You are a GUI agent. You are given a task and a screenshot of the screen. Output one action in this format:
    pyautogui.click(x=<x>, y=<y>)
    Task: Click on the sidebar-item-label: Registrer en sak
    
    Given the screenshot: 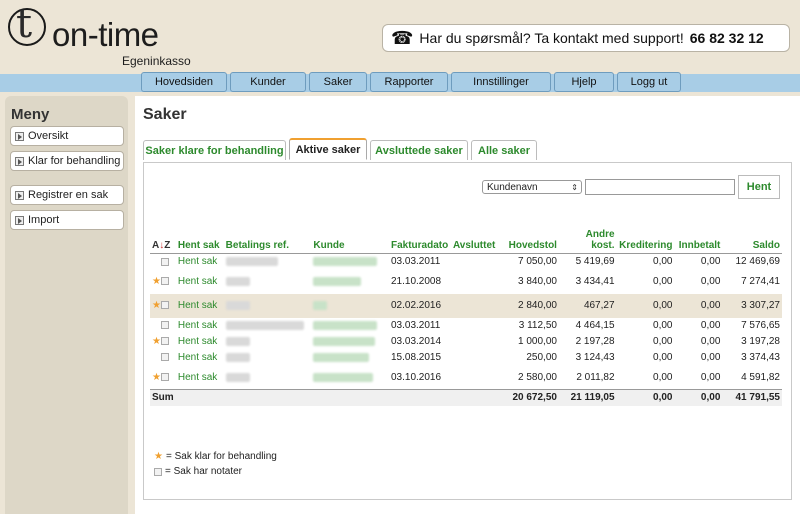 What is the action you would take?
    pyautogui.click(x=68, y=195)
    